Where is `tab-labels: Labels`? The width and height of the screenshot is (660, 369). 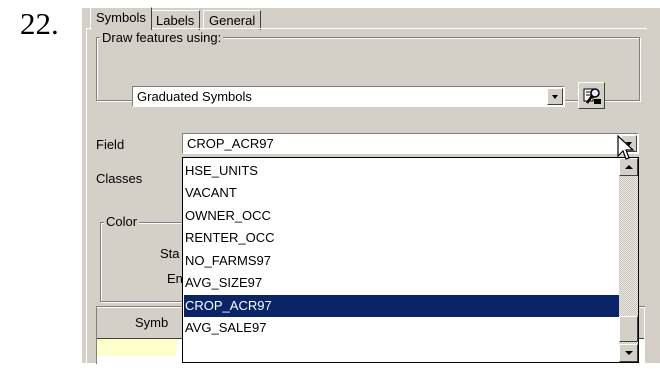 tab-labels: Labels is located at coordinates (175, 20).